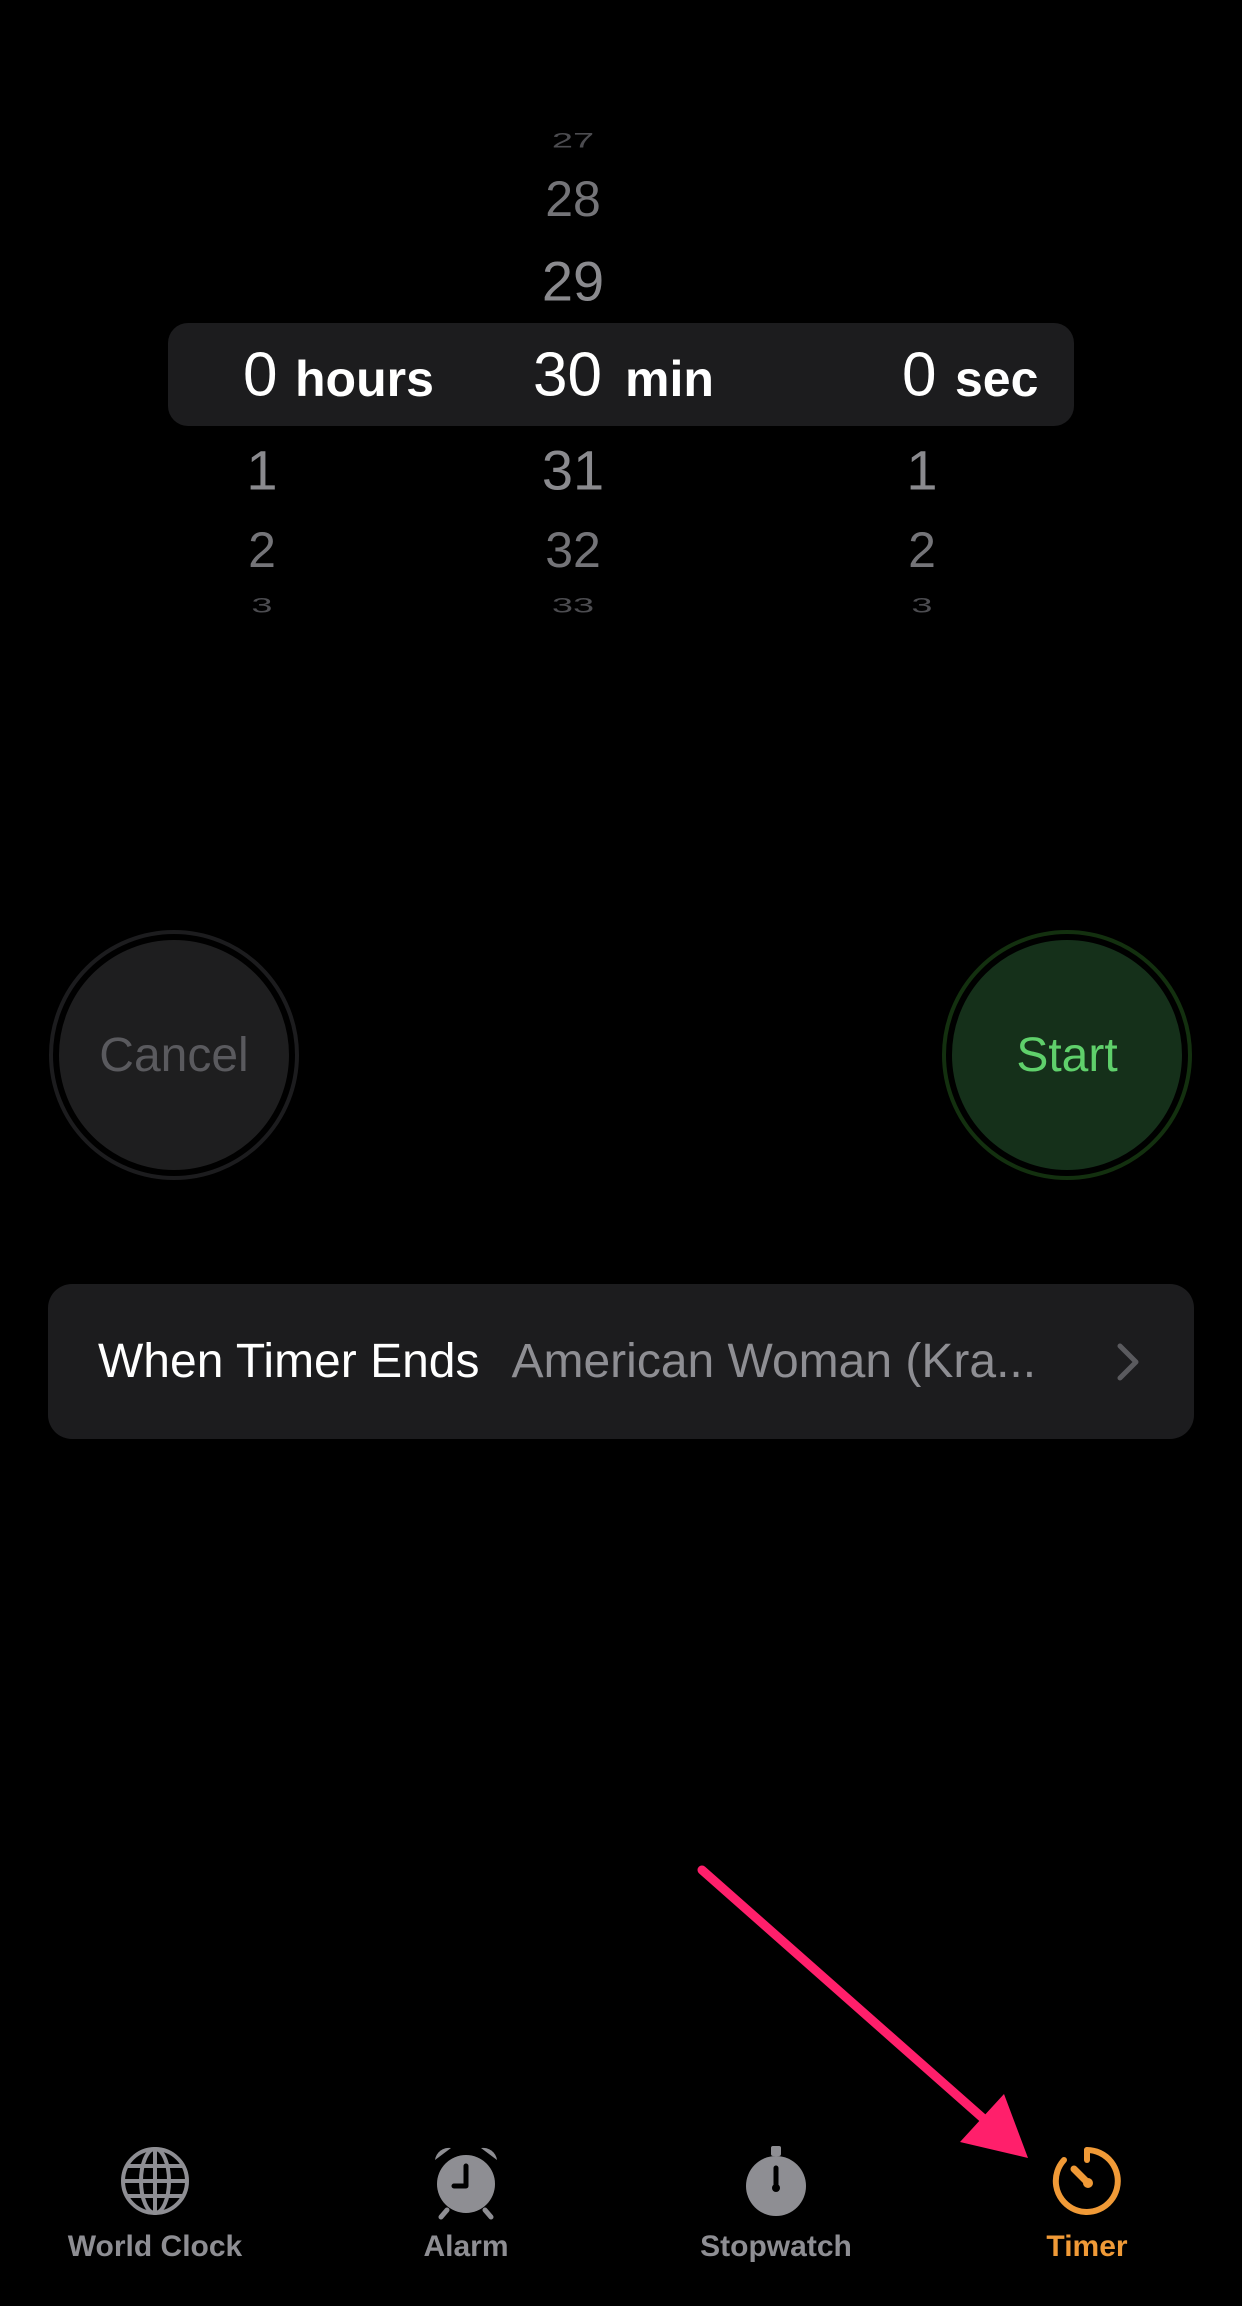  Describe the element at coordinates (922, 330) in the screenshot. I see `seconds-wheel: 1 2 3` at that location.